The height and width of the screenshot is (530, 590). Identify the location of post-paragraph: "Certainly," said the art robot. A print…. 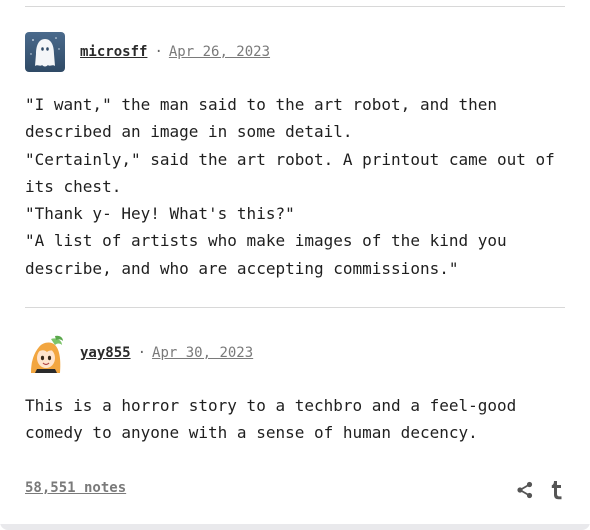
(295, 172).